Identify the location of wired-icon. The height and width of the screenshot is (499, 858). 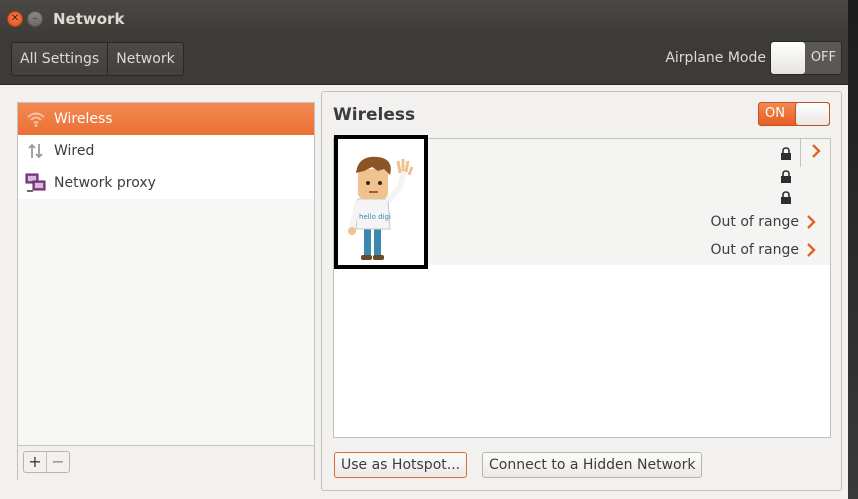
(36, 151).